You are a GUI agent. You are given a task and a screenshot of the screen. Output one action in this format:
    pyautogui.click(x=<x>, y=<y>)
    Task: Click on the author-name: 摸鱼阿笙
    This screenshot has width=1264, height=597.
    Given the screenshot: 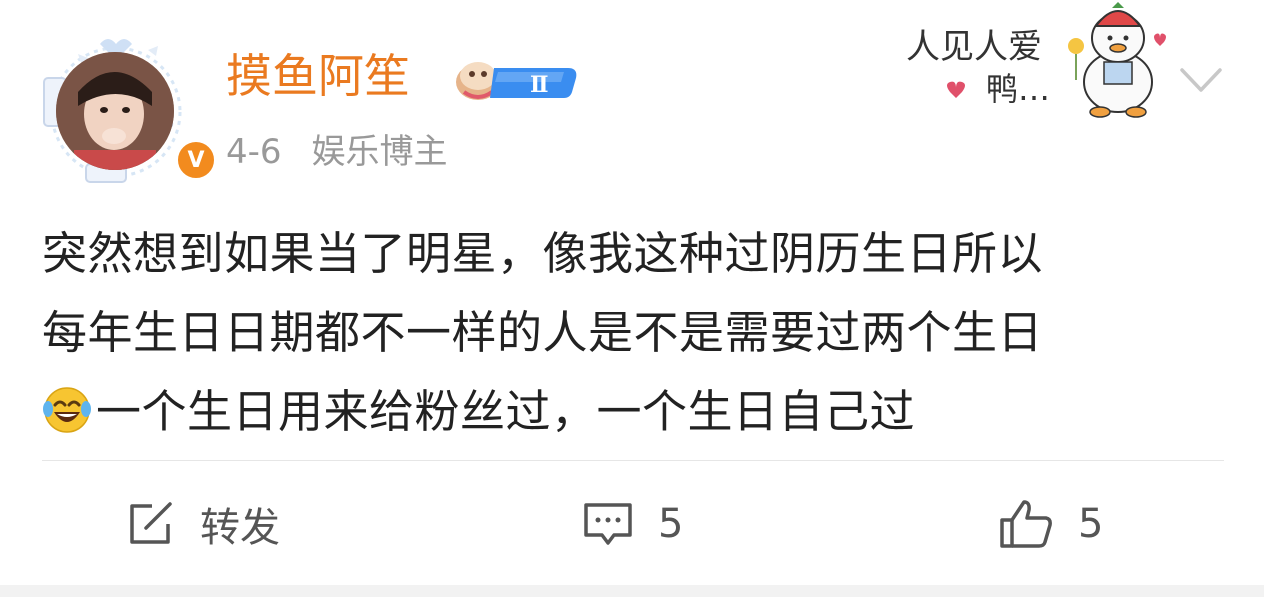 What is the action you would take?
    pyautogui.click(x=318, y=76)
    